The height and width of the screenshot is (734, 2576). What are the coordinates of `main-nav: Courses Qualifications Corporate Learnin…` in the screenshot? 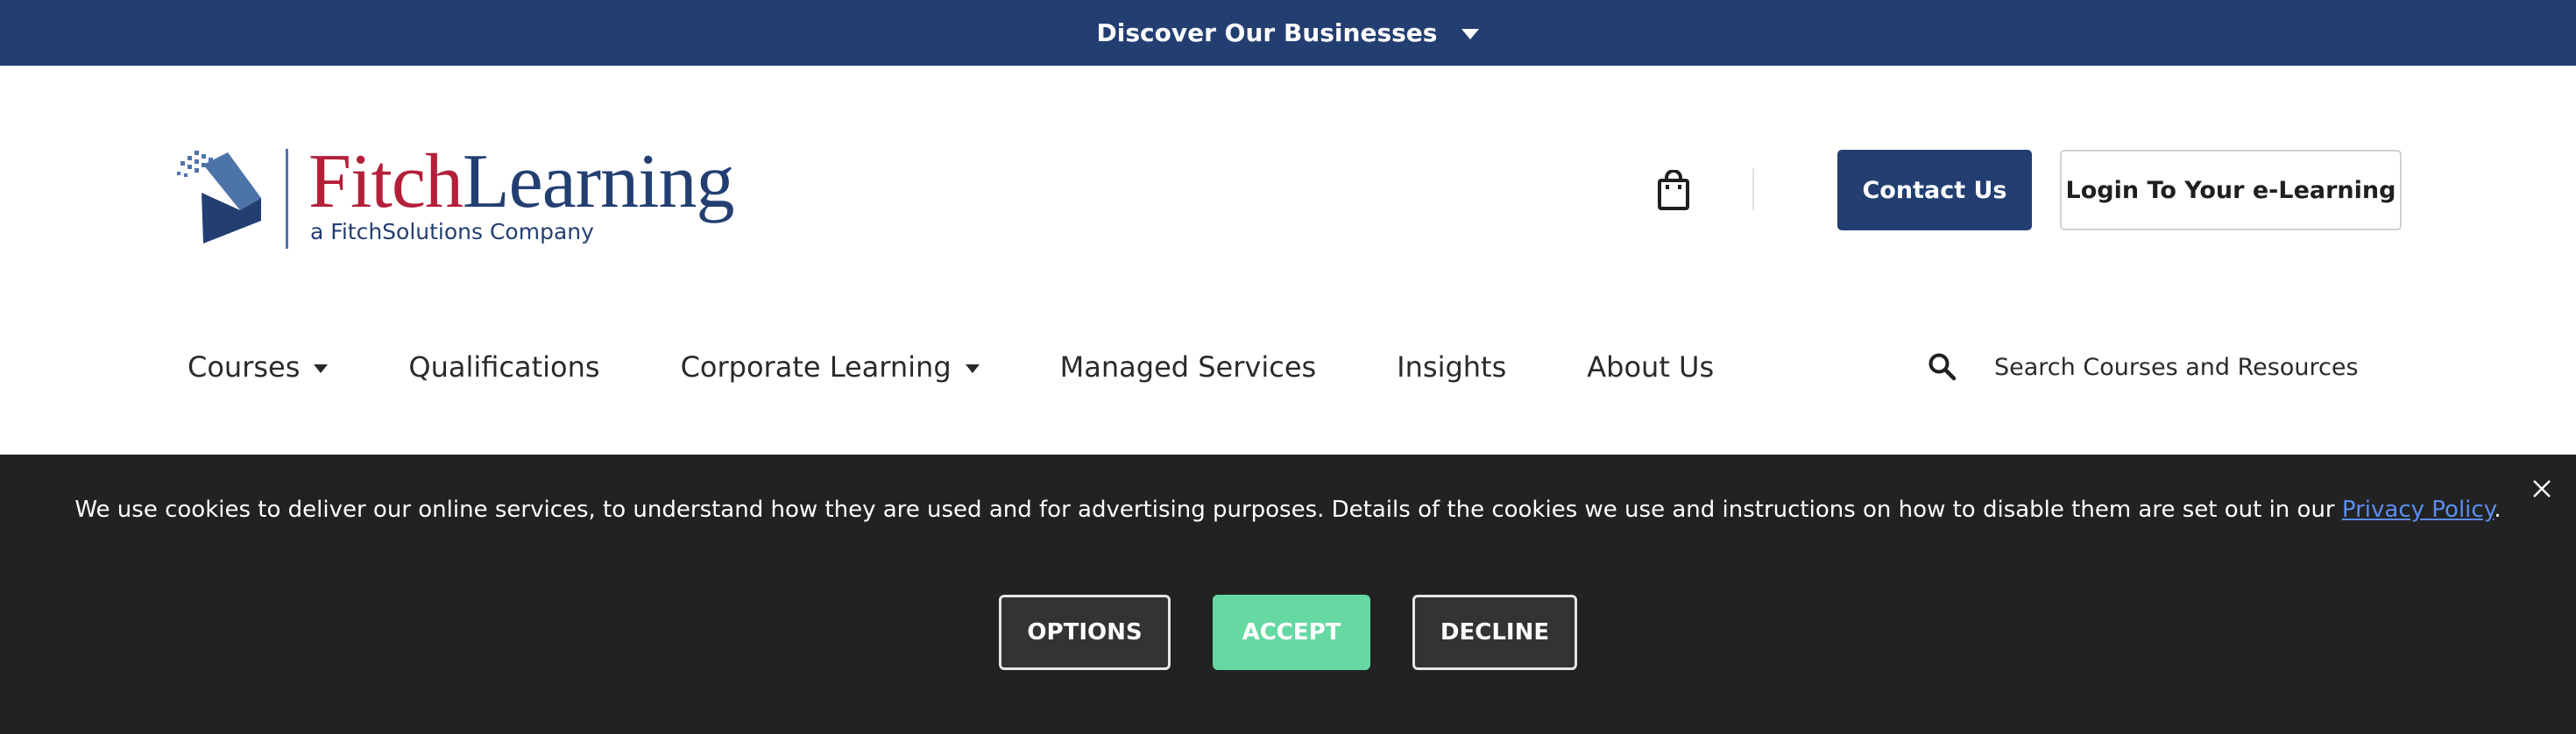 It's located at (991, 367).